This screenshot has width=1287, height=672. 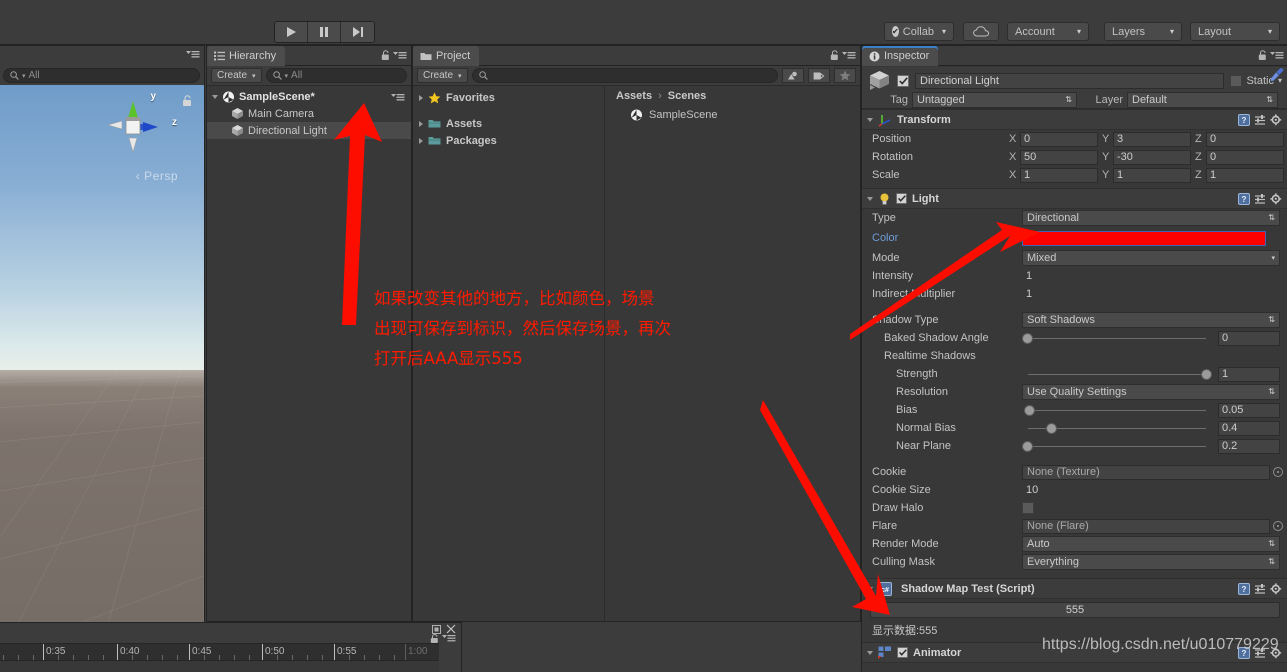 I want to click on project-search-input, so click(x=624, y=75).